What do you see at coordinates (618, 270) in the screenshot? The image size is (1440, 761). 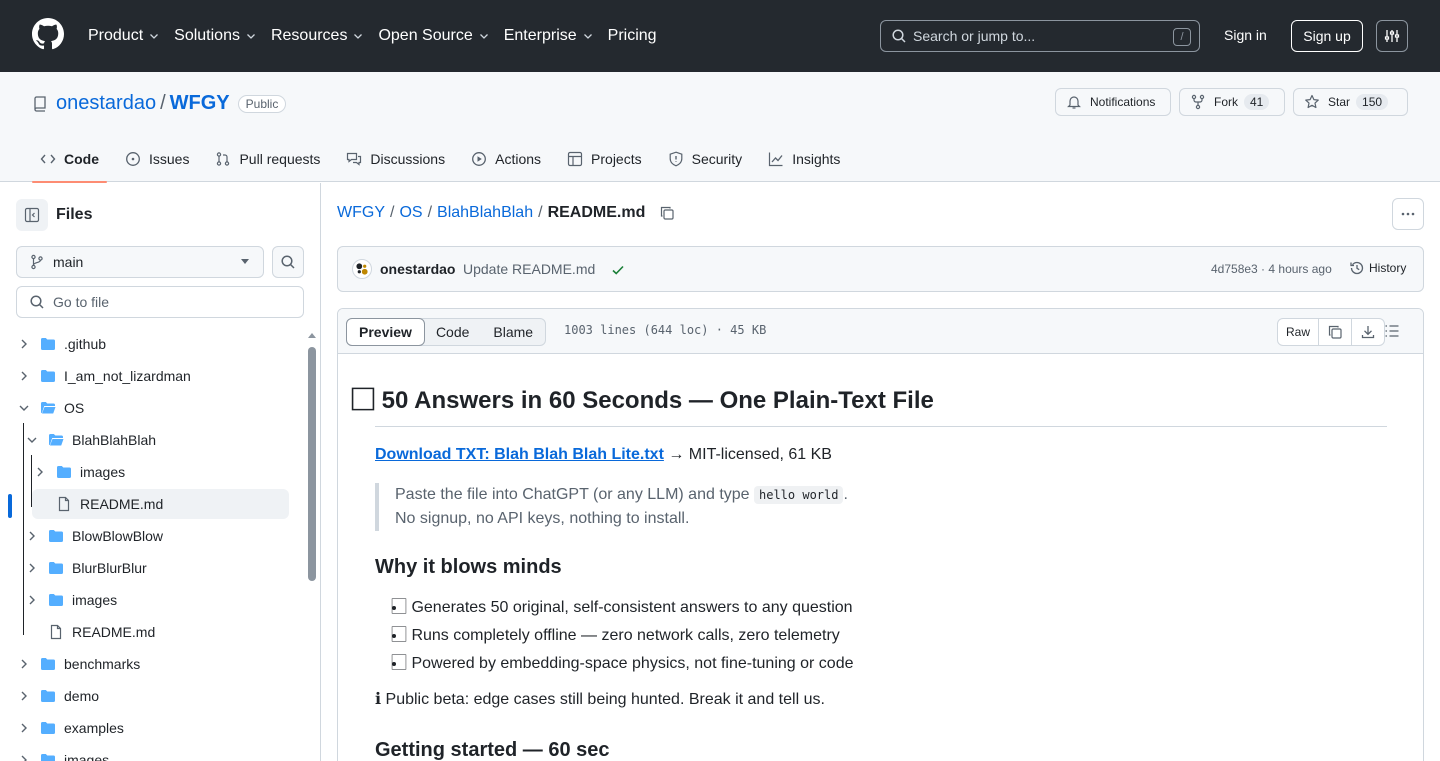 I see `check-icon` at bounding box center [618, 270].